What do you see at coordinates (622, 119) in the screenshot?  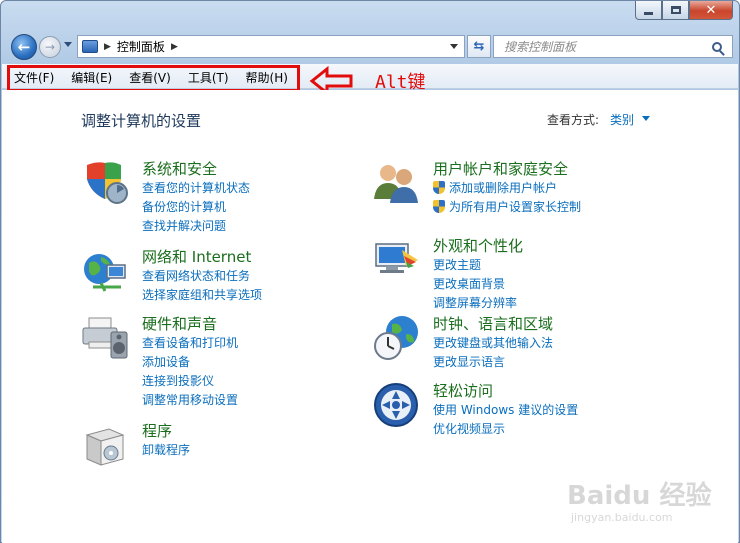 I see `view-by-dropdown: 类别` at bounding box center [622, 119].